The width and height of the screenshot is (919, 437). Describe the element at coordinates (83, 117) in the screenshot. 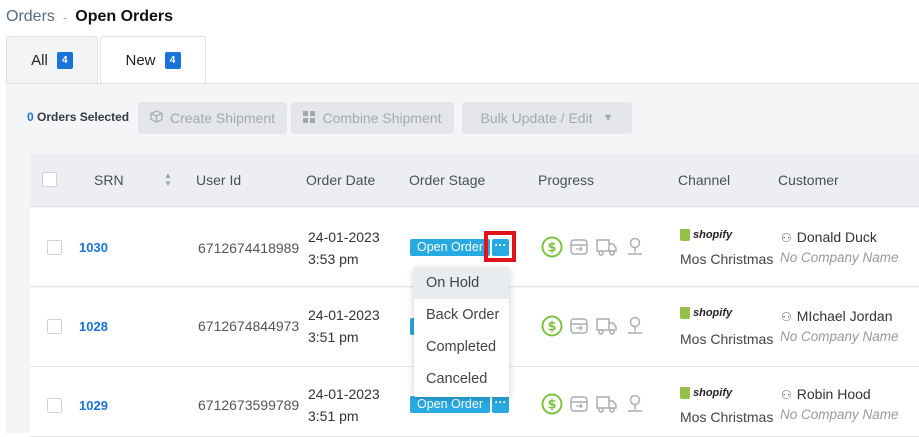

I see `selected-count-label: Orders Selected` at that location.